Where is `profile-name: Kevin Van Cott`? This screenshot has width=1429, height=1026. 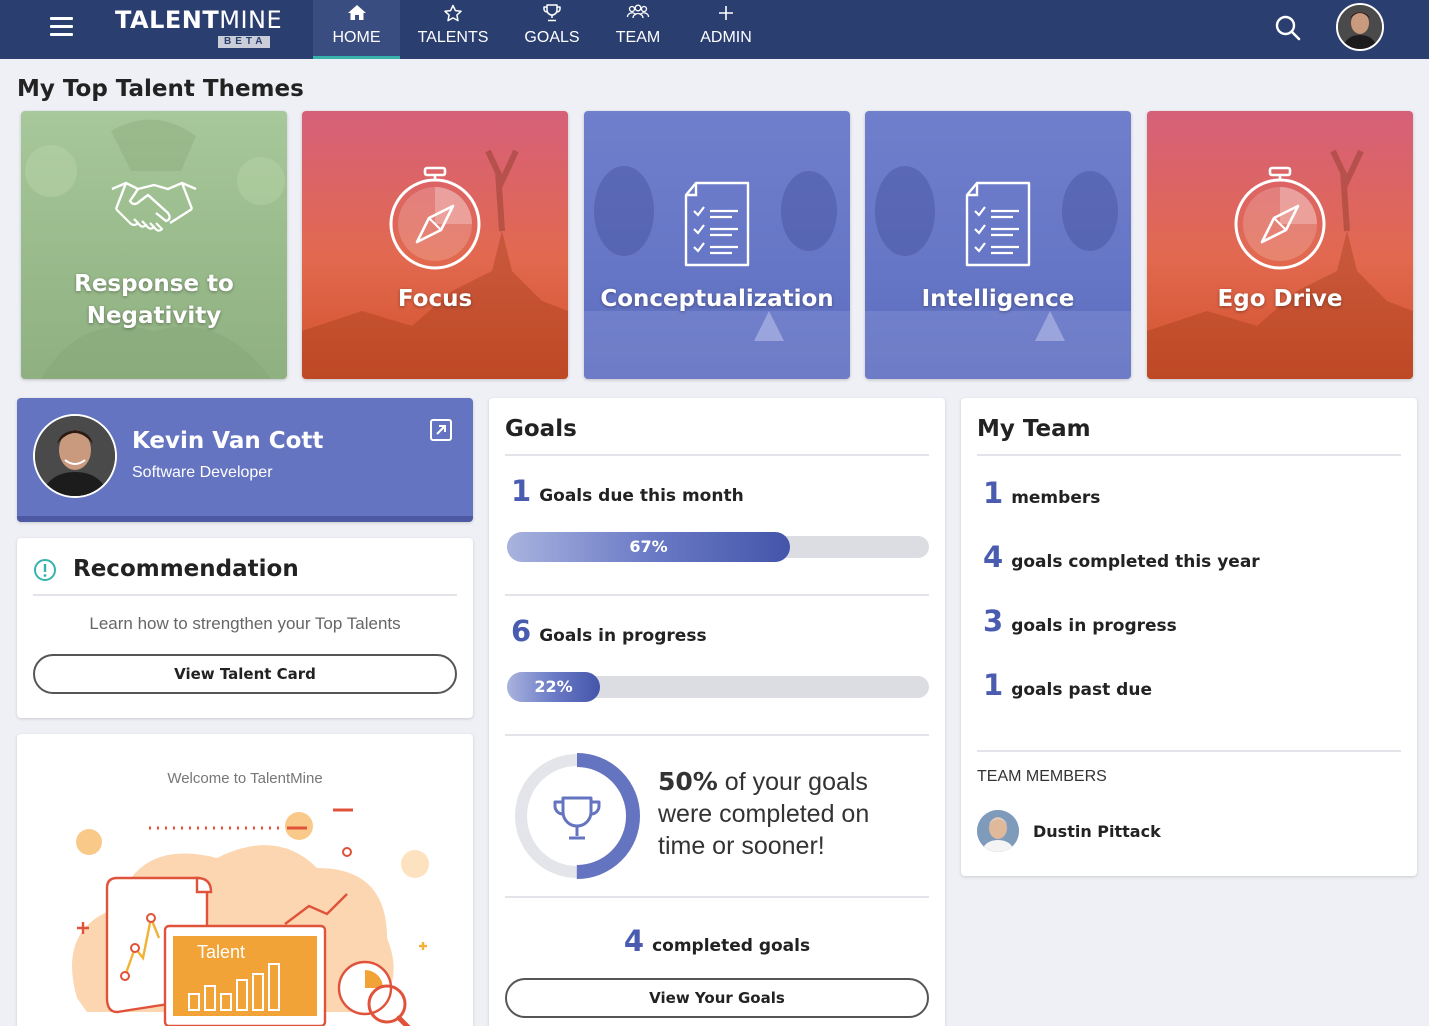
profile-name: Kevin Van Cott is located at coordinates (228, 441).